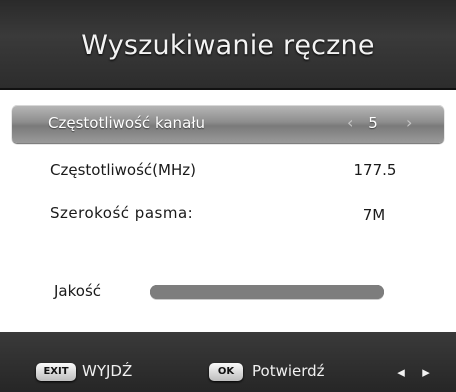 The image size is (456, 392). What do you see at coordinates (56, 372) in the screenshot?
I see `exit-key-icon: EXIT` at bounding box center [56, 372].